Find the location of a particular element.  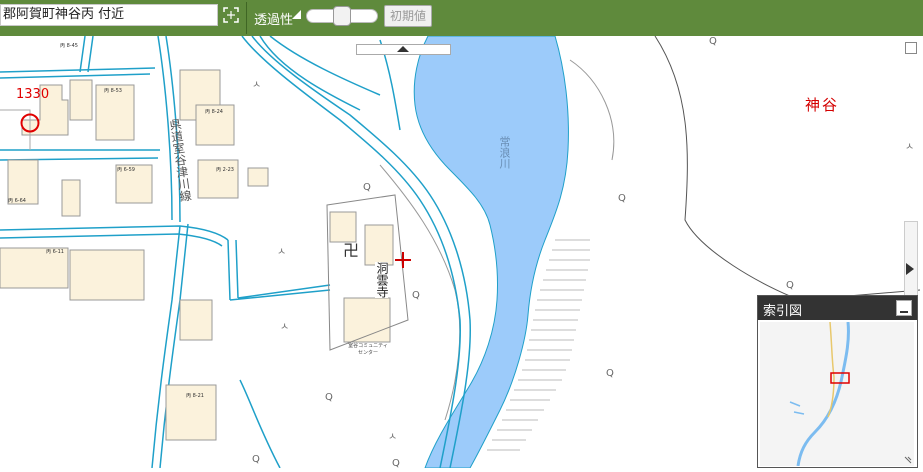

house-label: 丙 8-53 is located at coordinates (113, 91).